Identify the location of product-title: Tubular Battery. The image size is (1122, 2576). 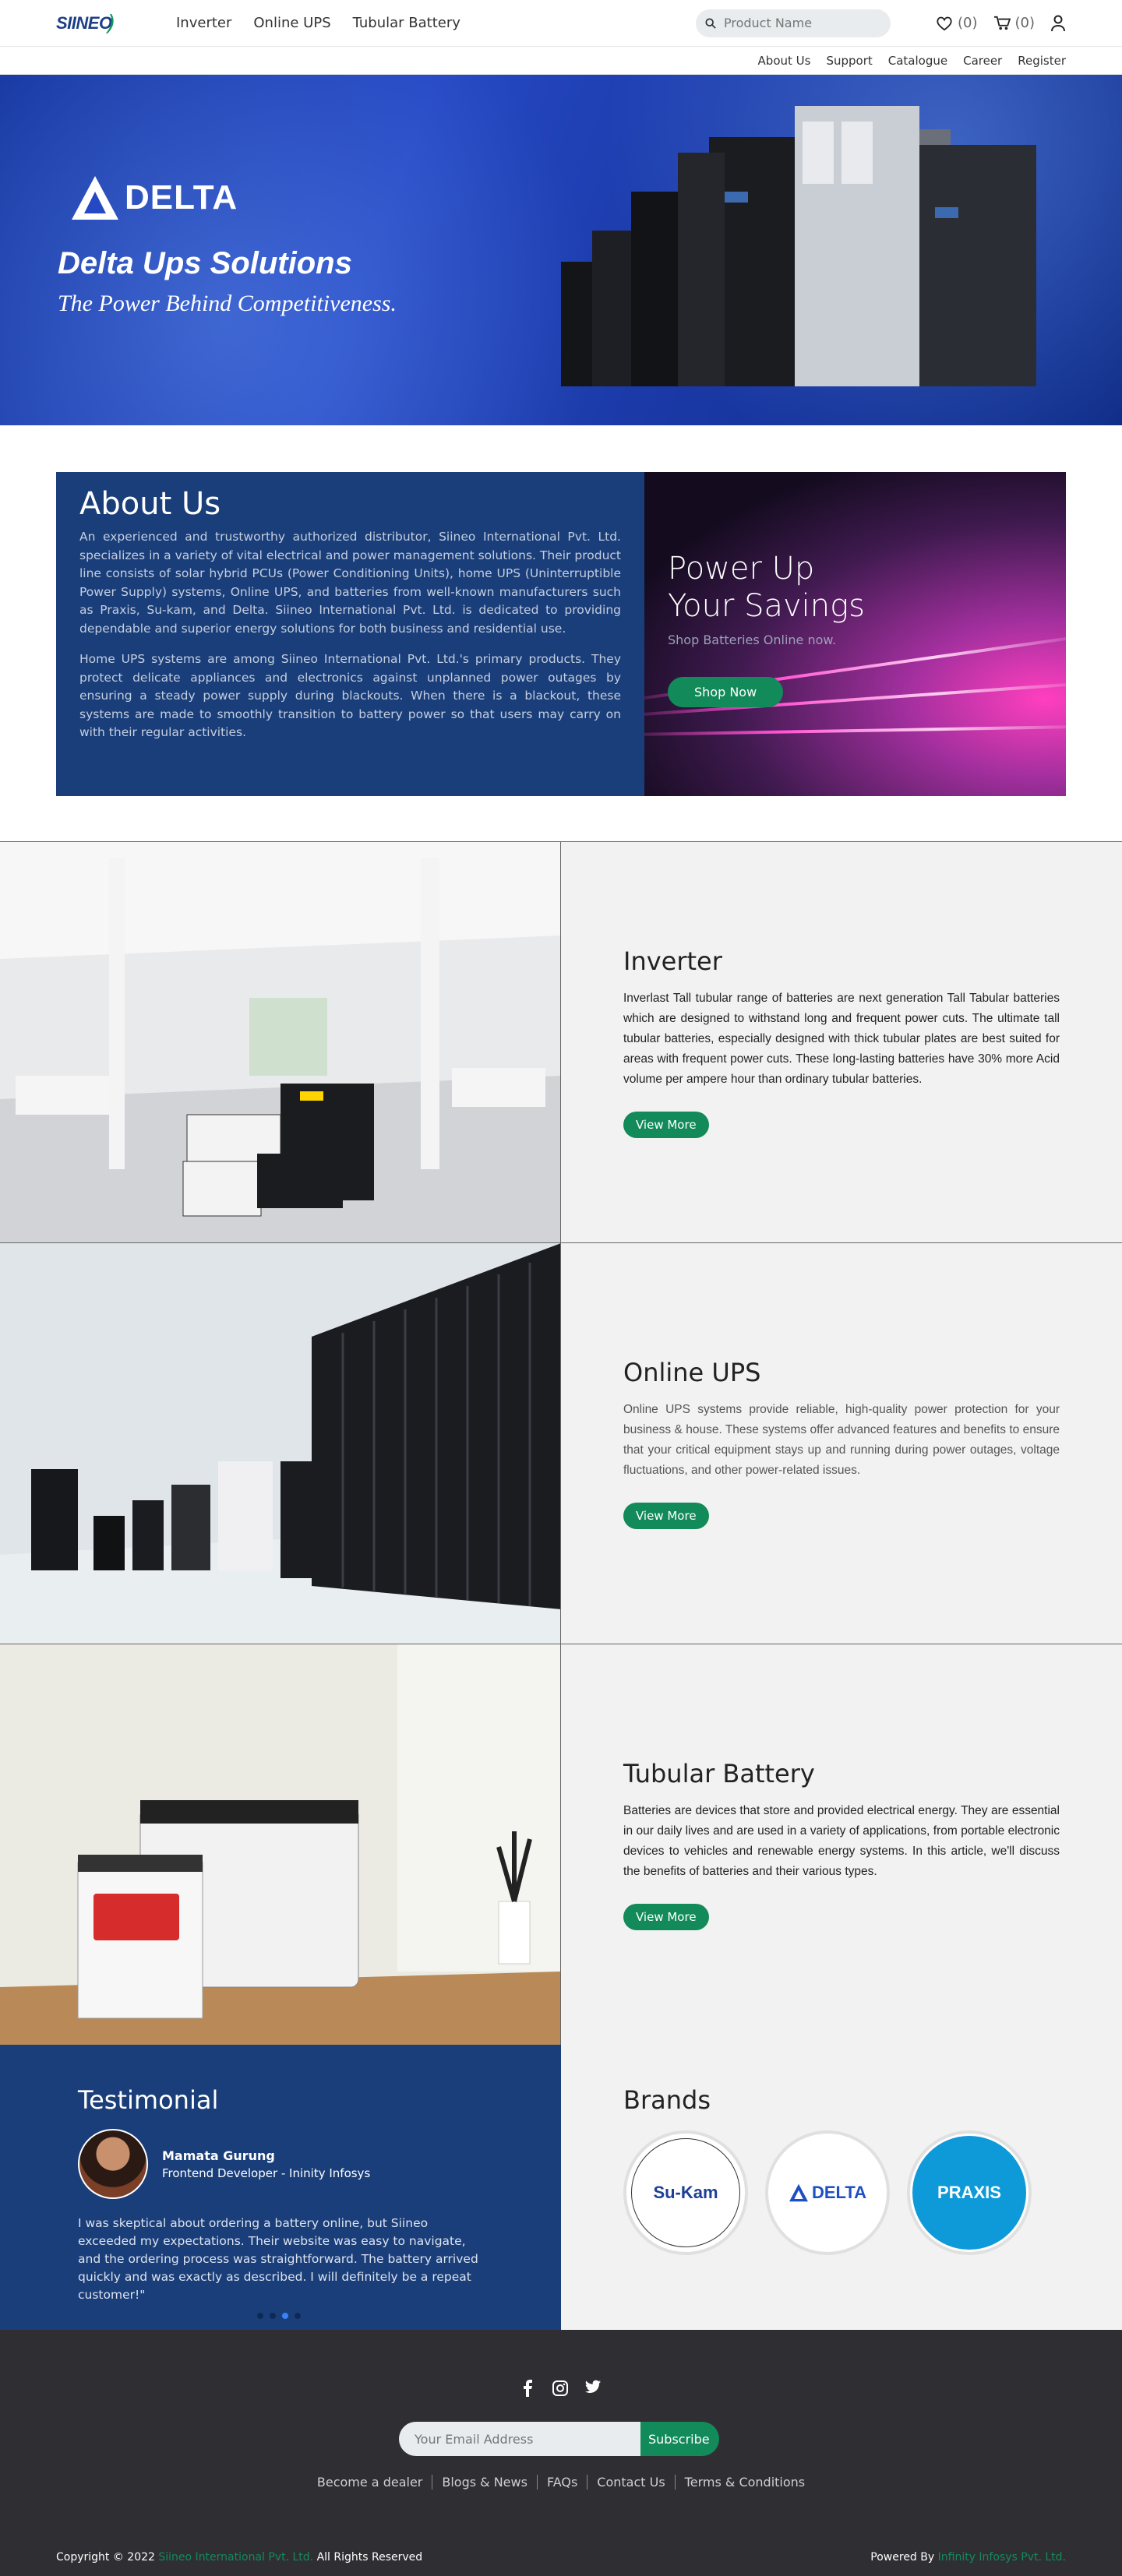
(719, 1774).